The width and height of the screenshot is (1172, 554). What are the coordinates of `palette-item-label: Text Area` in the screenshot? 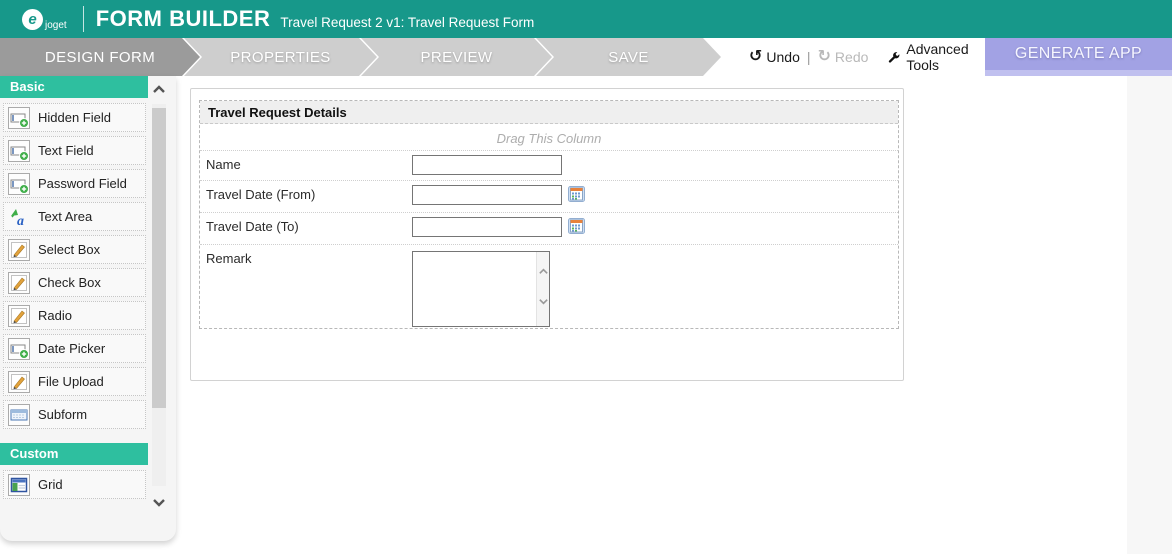 It's located at (65, 216).